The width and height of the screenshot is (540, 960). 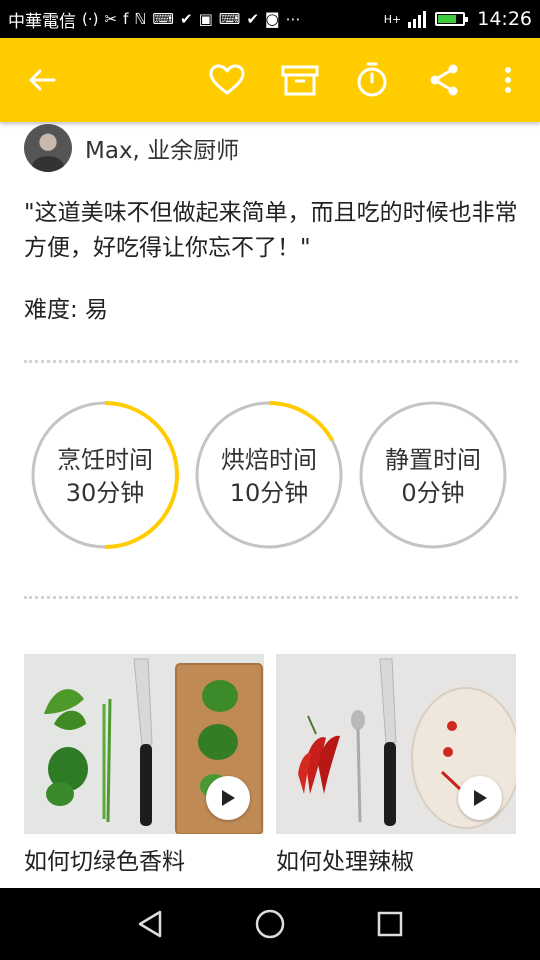 What do you see at coordinates (504, 19) in the screenshot?
I see `clock: 14:26` at bounding box center [504, 19].